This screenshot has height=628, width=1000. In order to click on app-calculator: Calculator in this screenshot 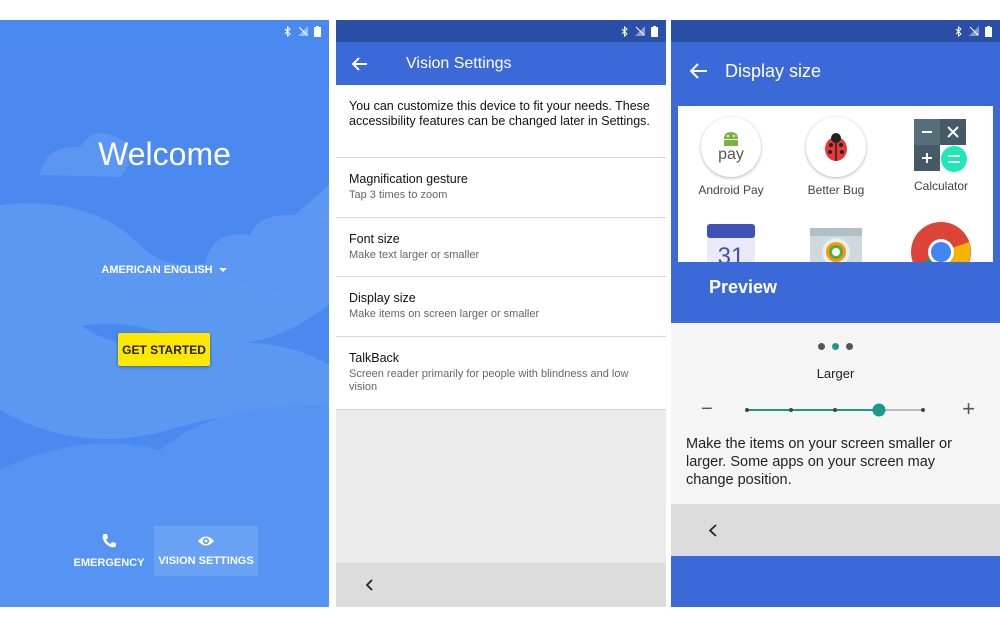, I will do `click(939, 155)`.